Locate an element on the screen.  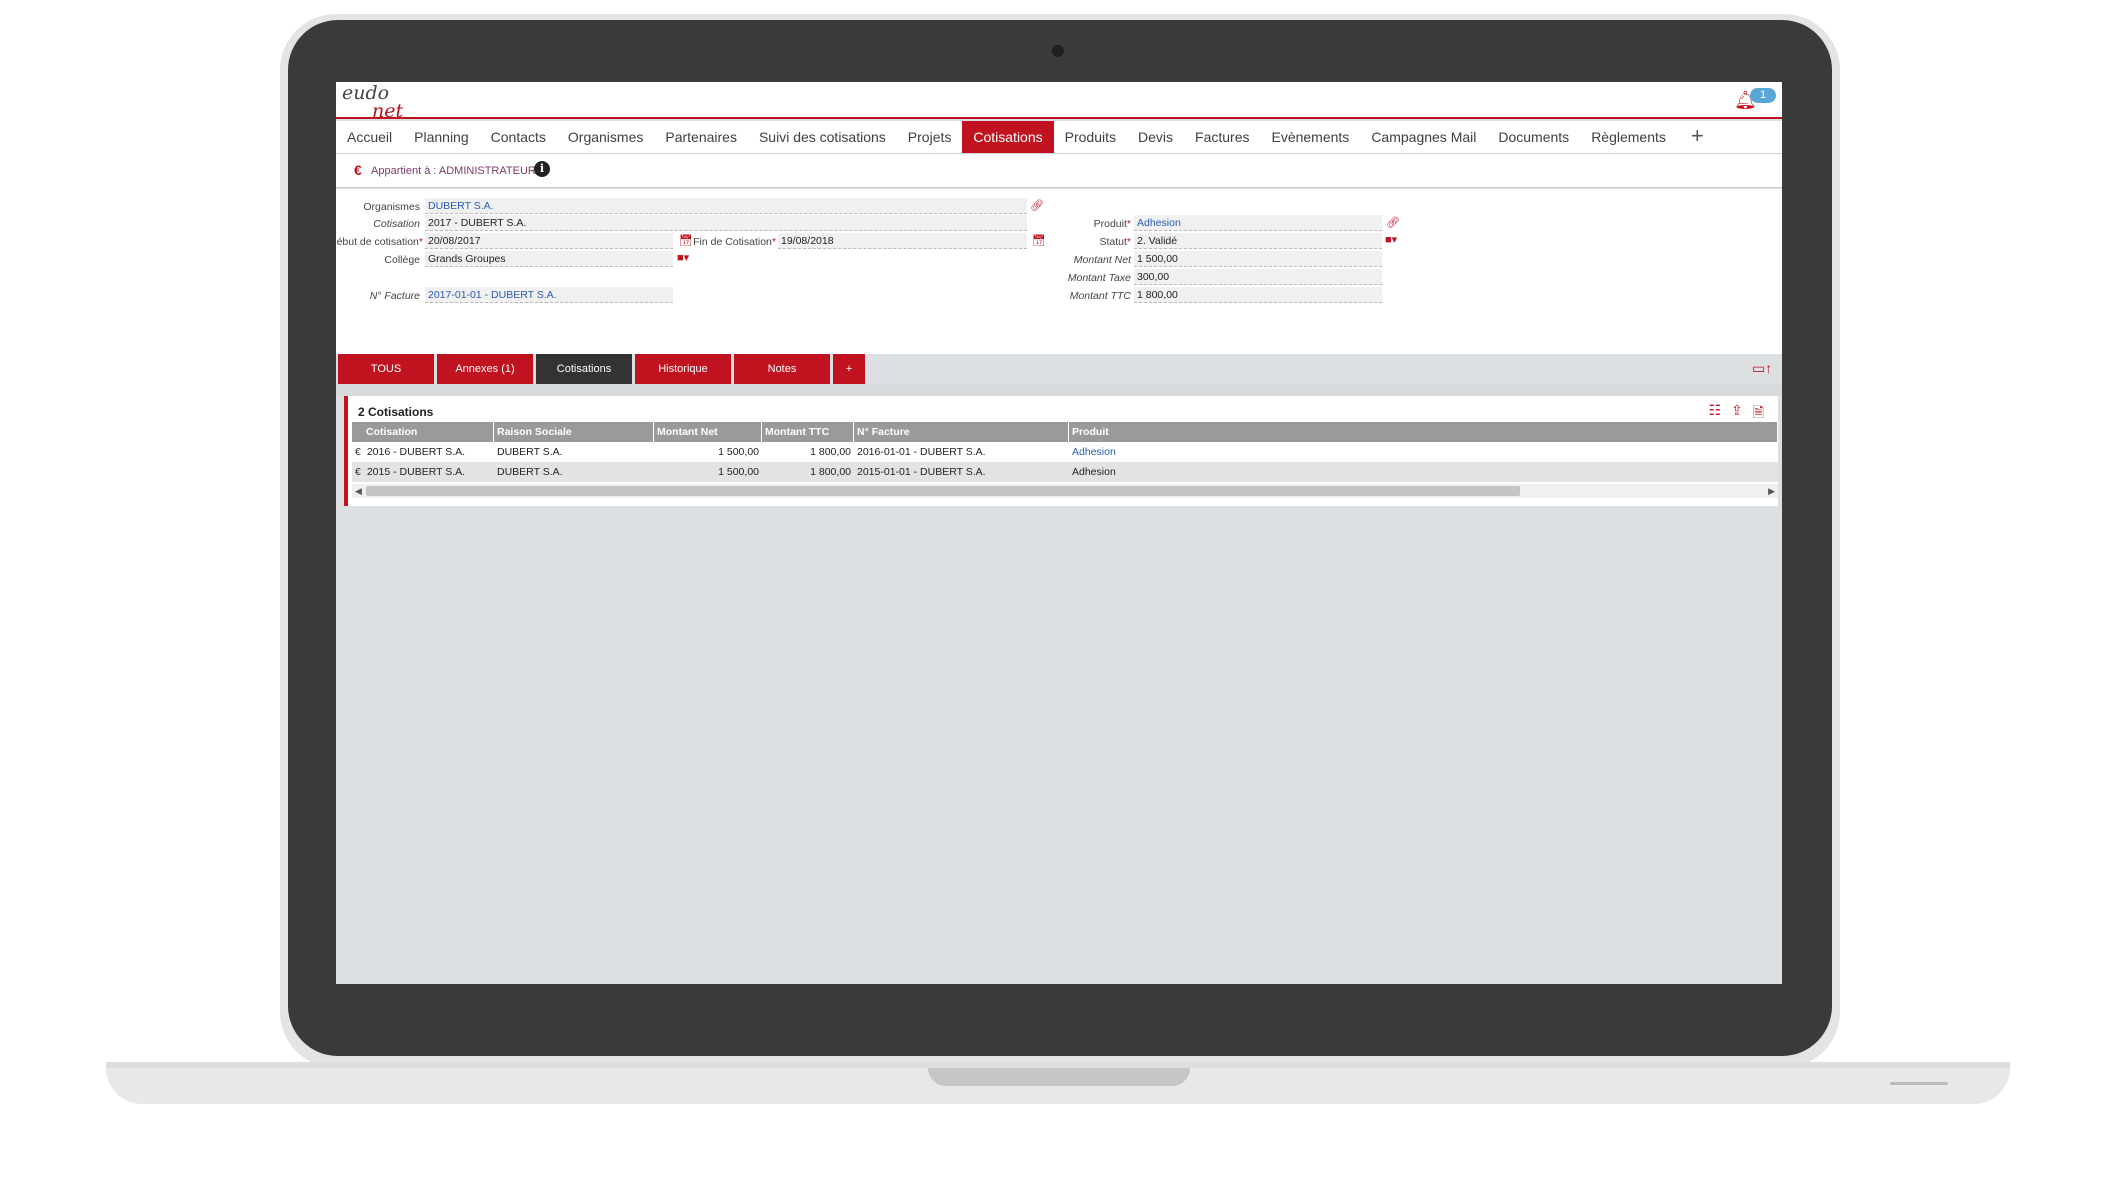
statut-label: Statut* is located at coordinates (1115, 242).